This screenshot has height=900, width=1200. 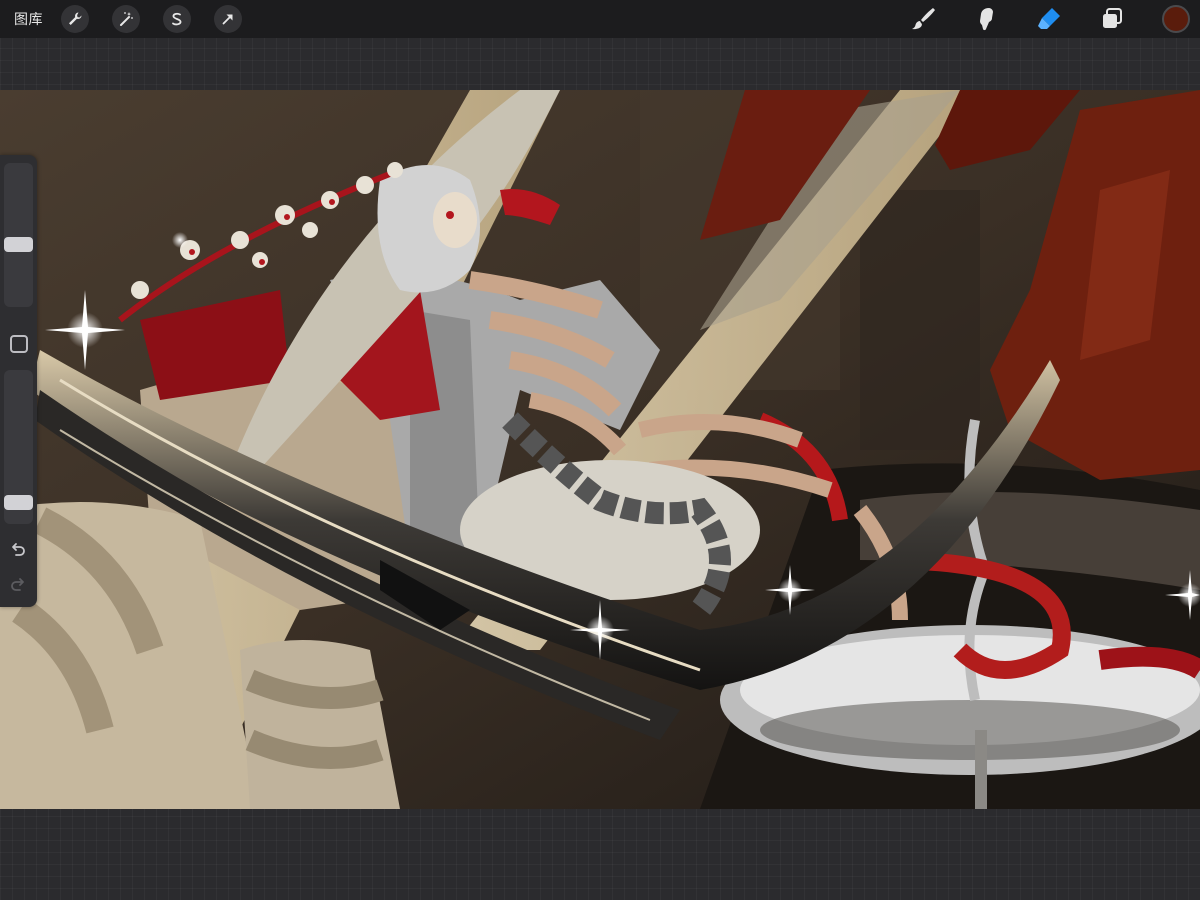 I want to click on adjustments-magic-wand-icon, so click(x=126, y=19).